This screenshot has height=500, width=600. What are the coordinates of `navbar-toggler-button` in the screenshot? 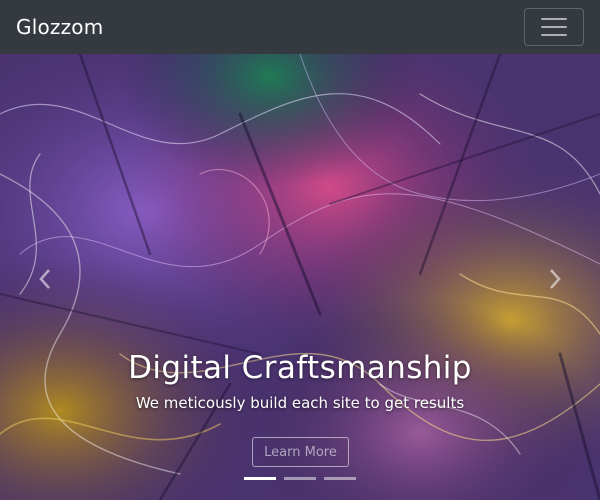 It's located at (554, 27).